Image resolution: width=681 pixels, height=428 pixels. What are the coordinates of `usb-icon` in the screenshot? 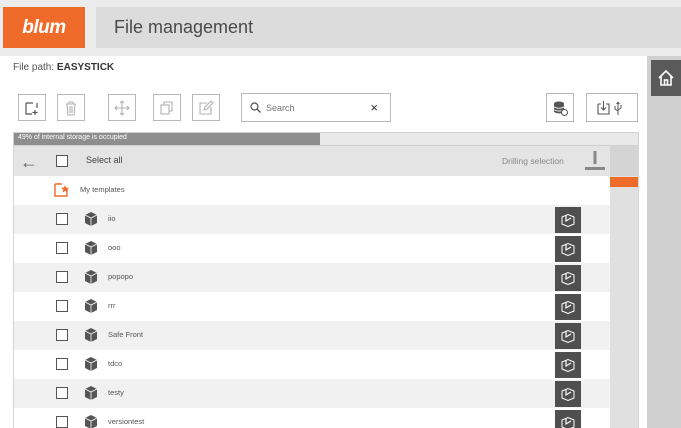 It's located at (609, 107).